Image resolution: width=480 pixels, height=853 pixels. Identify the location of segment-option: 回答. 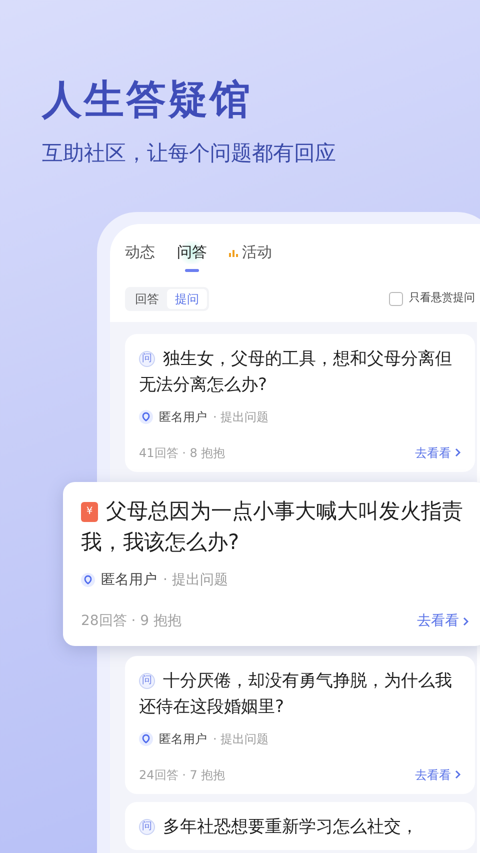
(147, 298).